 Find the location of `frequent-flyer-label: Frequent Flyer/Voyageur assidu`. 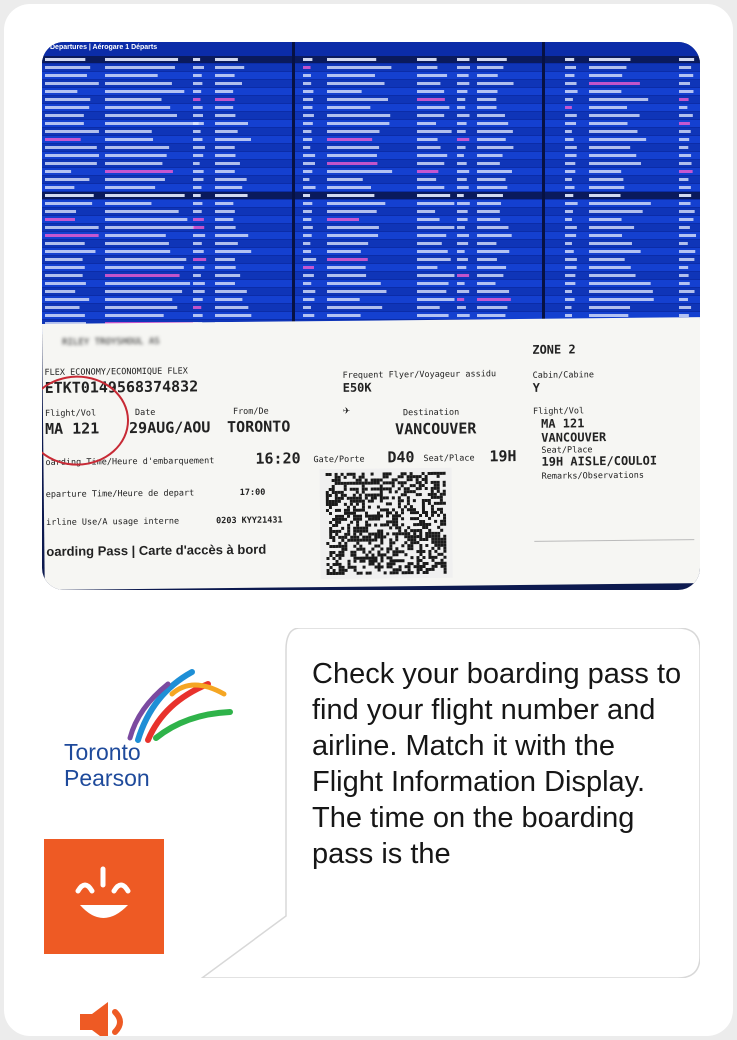

frequent-flyer-label: Frequent Flyer/Voyageur assidu is located at coordinates (419, 375).